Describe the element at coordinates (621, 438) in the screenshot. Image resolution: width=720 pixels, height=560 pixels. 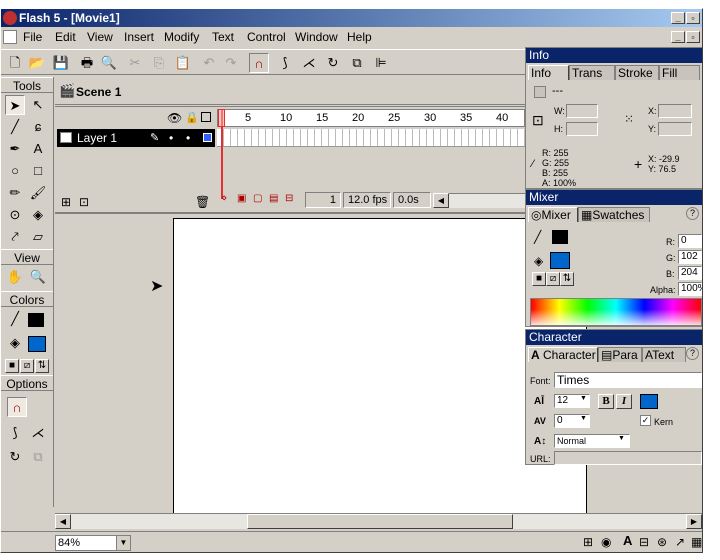
I see `chevron-down-icon: ▼` at that location.